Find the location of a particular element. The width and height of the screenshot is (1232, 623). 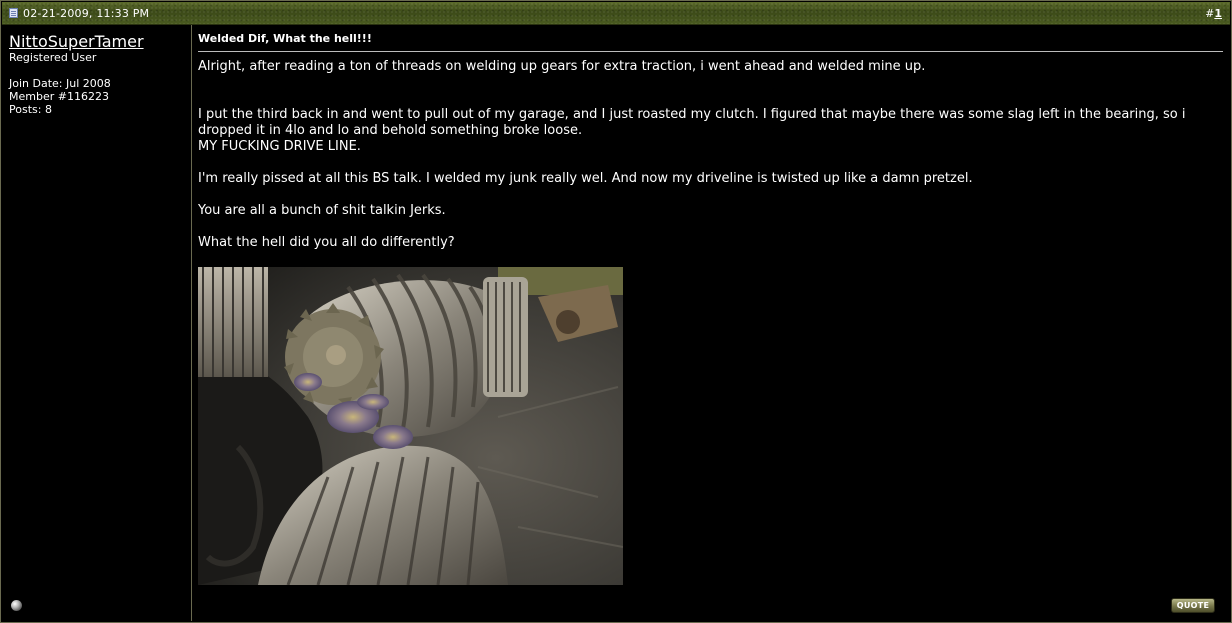

member-number: Member #116223 is located at coordinates (59, 96).